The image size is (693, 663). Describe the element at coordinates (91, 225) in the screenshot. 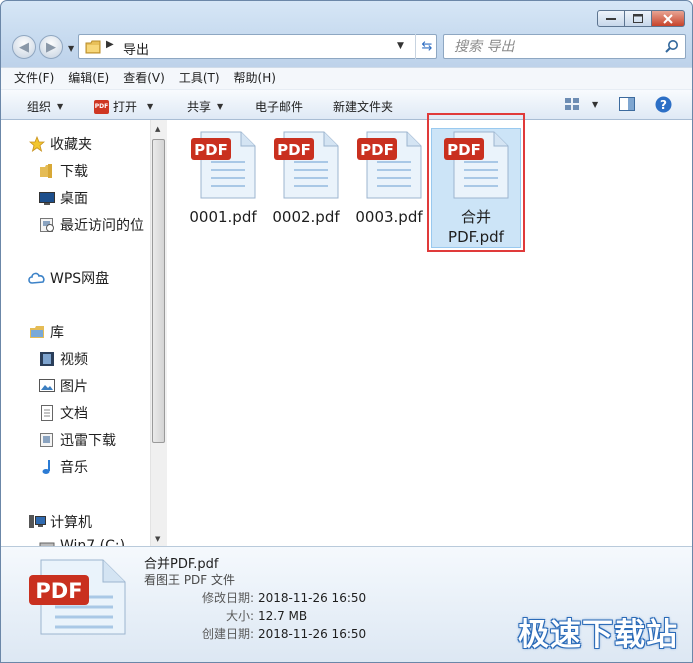

I see `nav-recent: 最近访问的位` at that location.